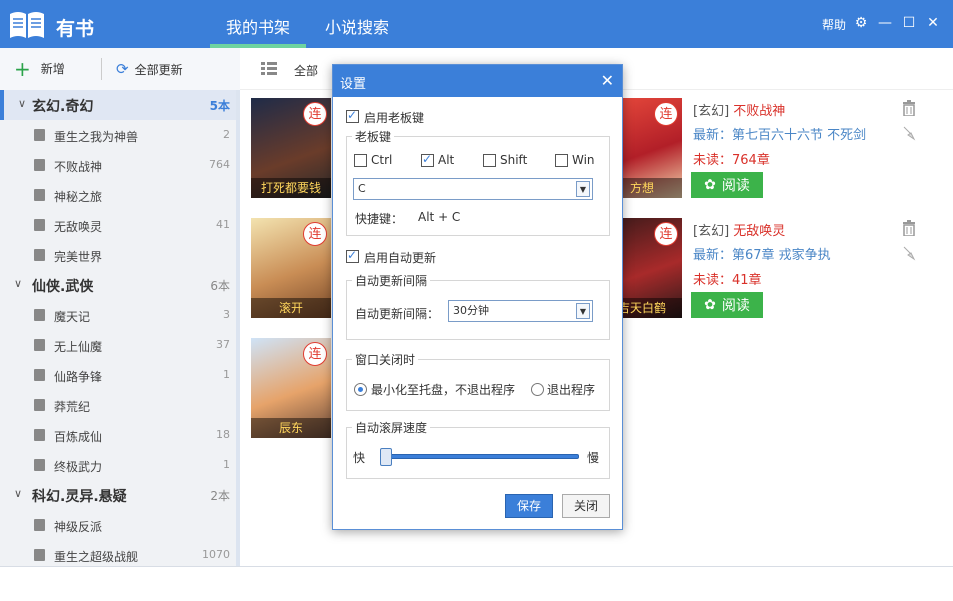 This screenshot has height=601, width=953. I want to click on item-count: 37, so click(223, 344).